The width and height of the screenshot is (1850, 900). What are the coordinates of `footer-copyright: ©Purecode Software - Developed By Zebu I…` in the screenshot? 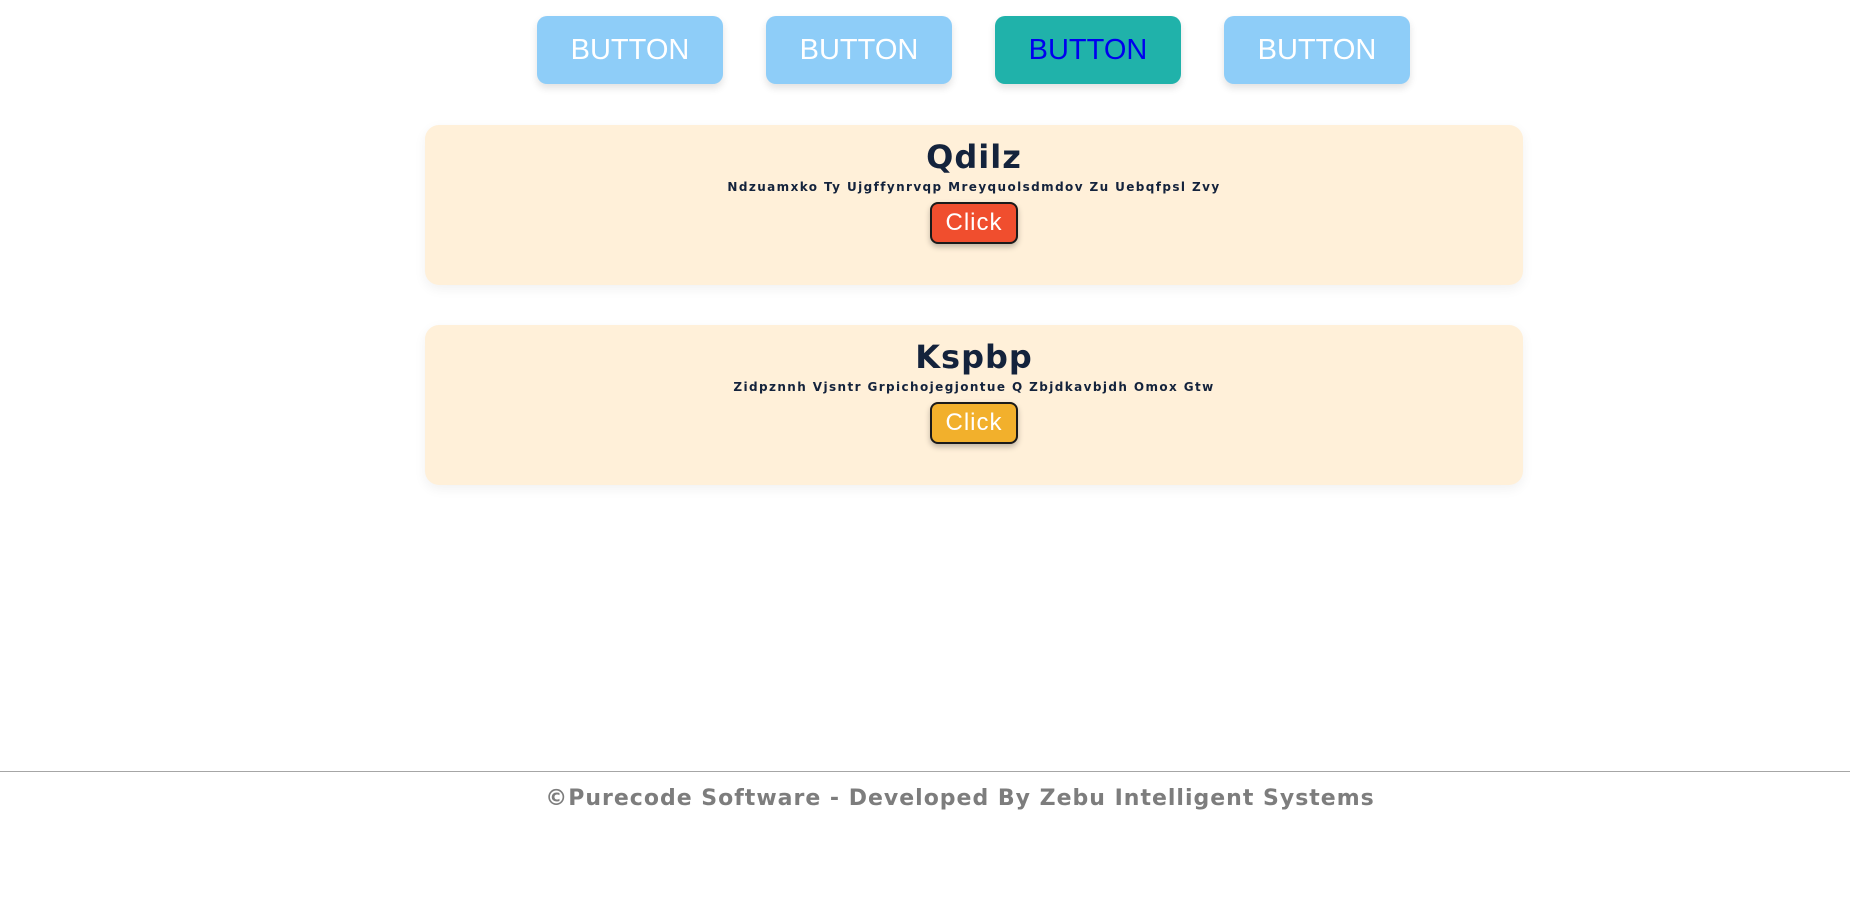 It's located at (960, 798).